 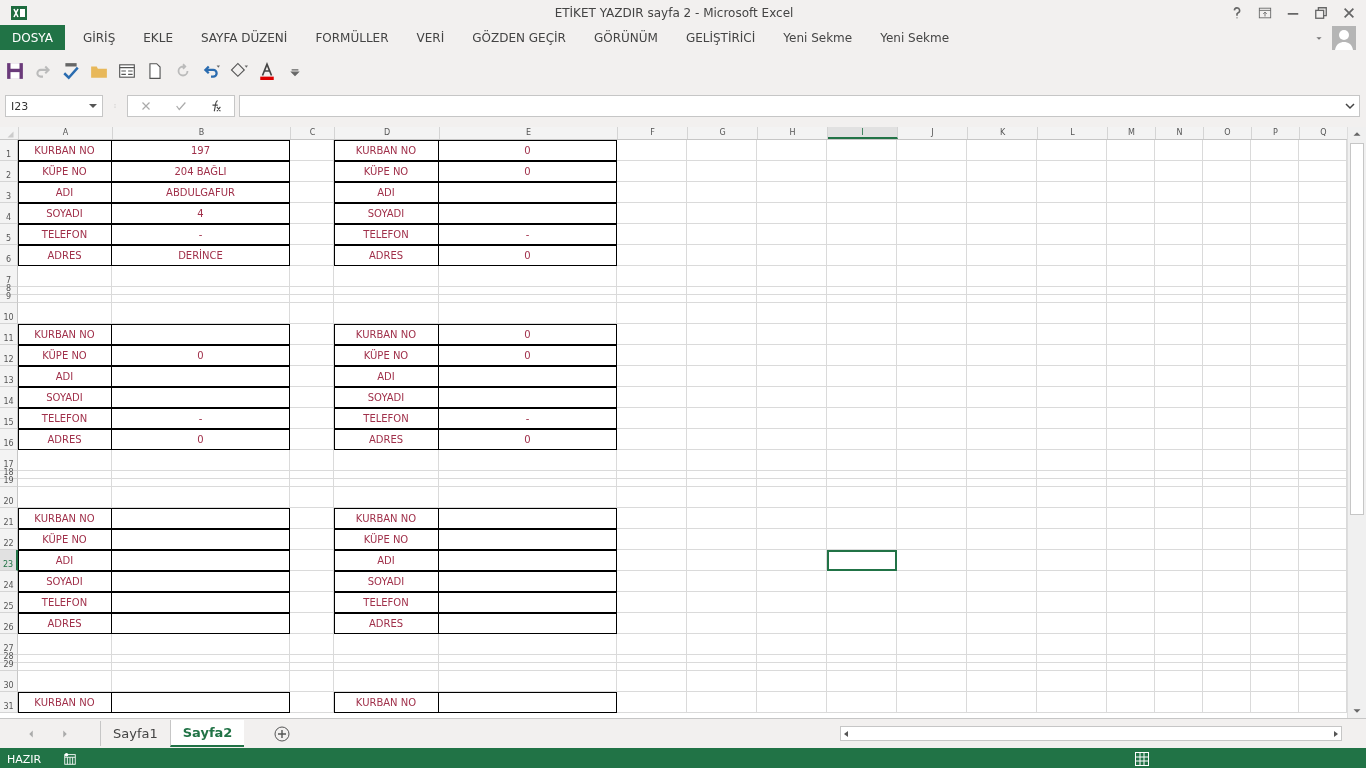 What do you see at coordinates (1321, 12) in the screenshot?
I see `restore-icon` at bounding box center [1321, 12].